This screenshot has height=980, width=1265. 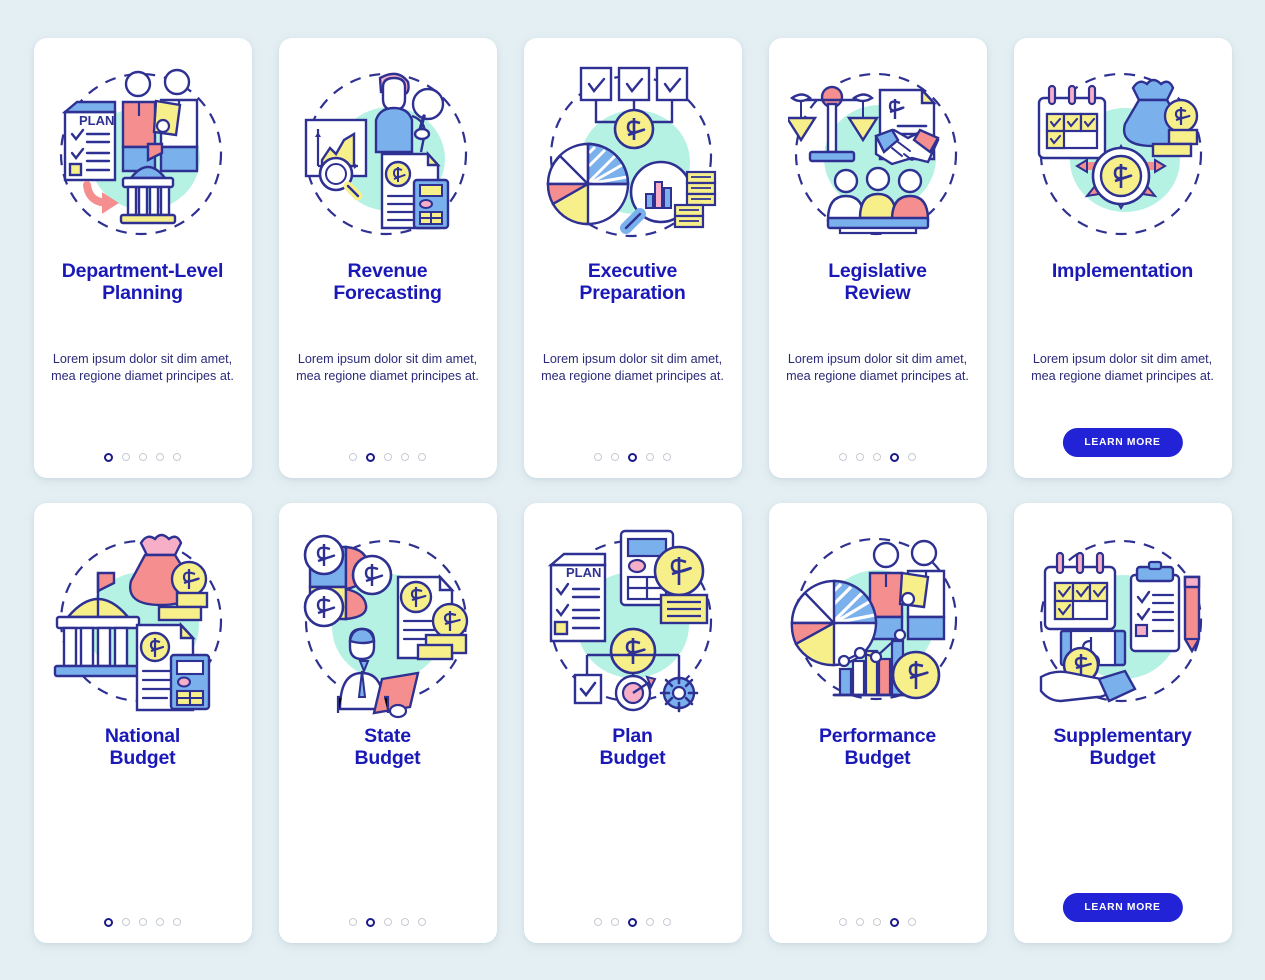 I want to click on card-title-line2: Forecasting, so click(x=387, y=292).